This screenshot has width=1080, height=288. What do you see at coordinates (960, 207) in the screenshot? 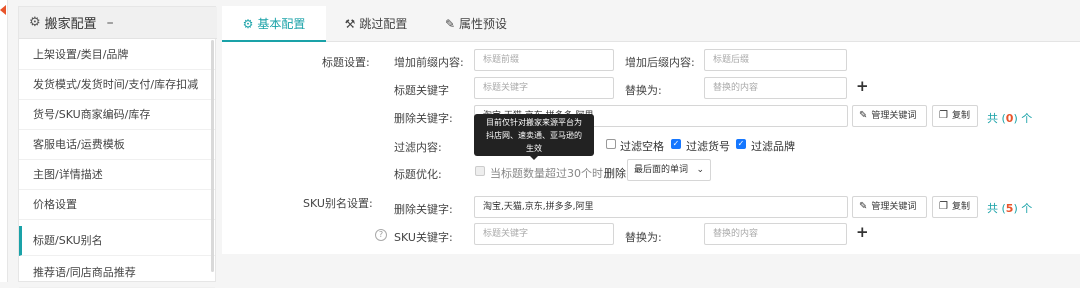
I see `sku-copy-label: 复制` at bounding box center [960, 207].